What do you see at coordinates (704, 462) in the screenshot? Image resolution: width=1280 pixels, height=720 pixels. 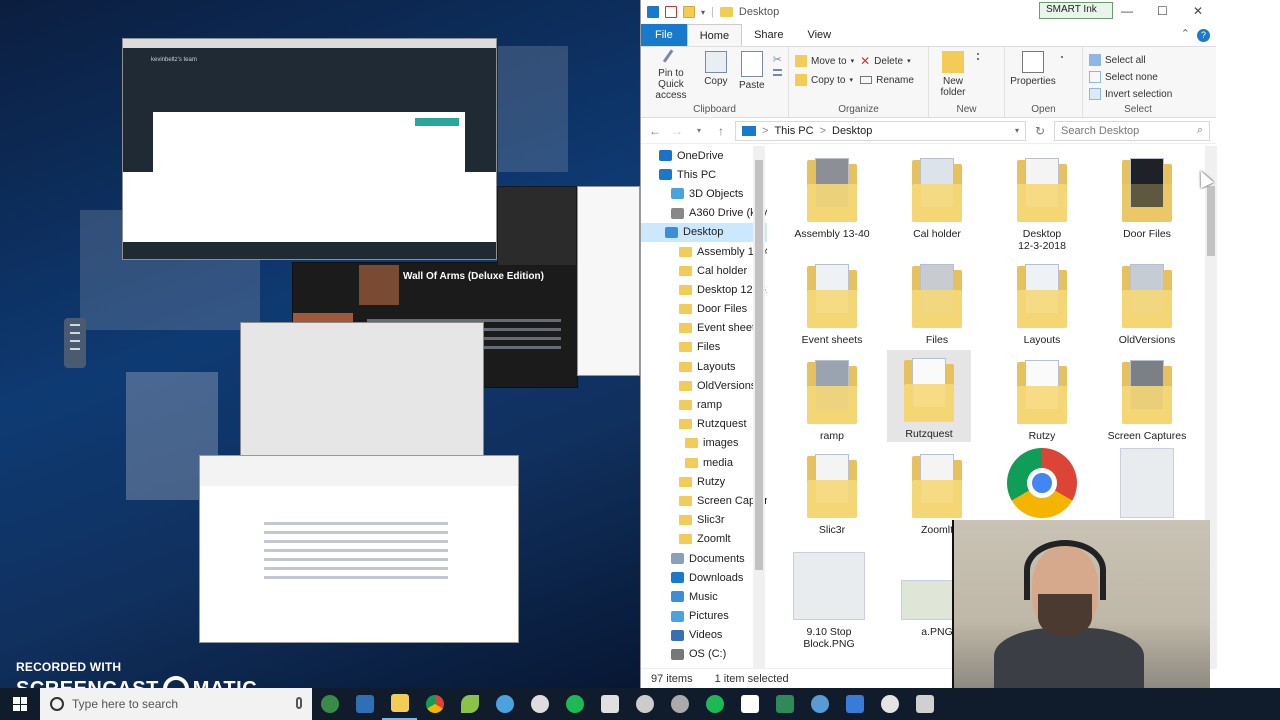 I see `nav-item: media` at bounding box center [704, 462].